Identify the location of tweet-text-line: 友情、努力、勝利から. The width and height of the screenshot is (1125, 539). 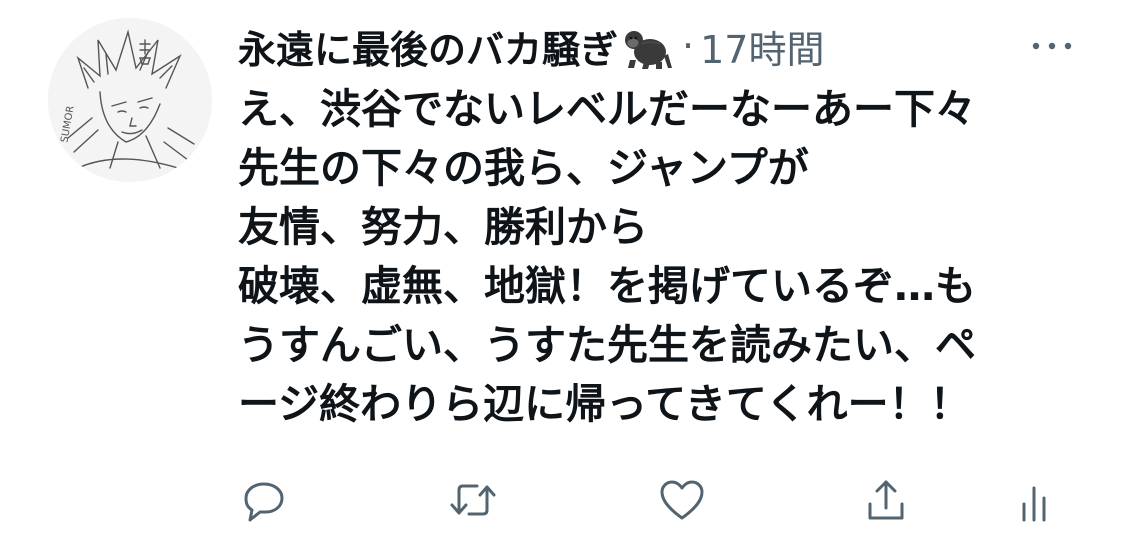
(443, 227).